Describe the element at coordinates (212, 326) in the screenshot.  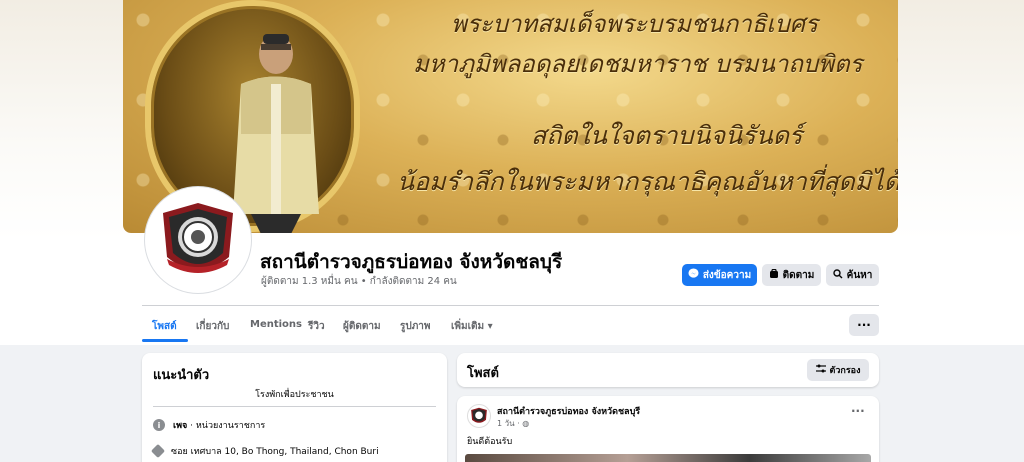
I see `tab-about: เกี่ยวกับ` at that location.